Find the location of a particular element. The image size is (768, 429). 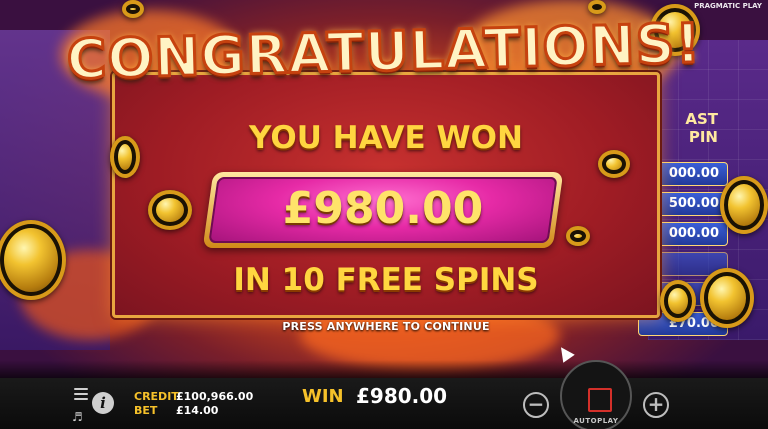

win-label: WIN is located at coordinates (323, 396).